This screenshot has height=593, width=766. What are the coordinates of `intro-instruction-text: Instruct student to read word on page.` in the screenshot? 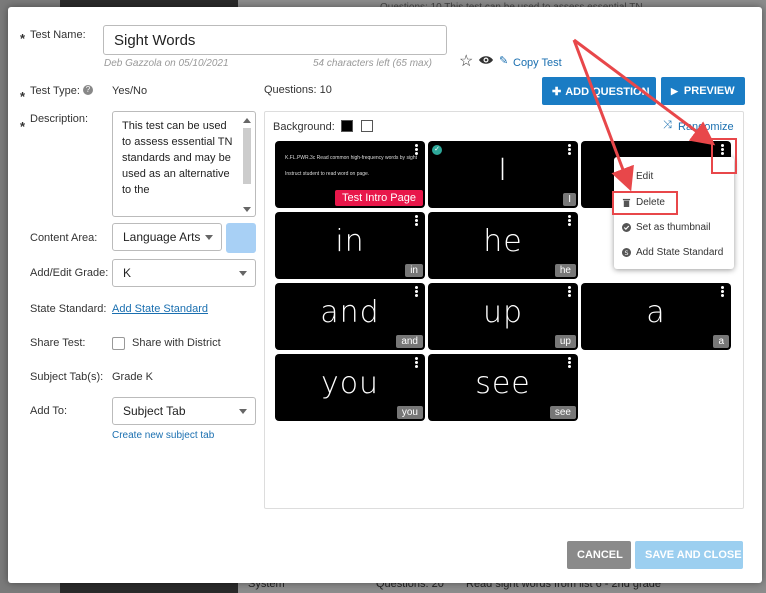 It's located at (327, 174).